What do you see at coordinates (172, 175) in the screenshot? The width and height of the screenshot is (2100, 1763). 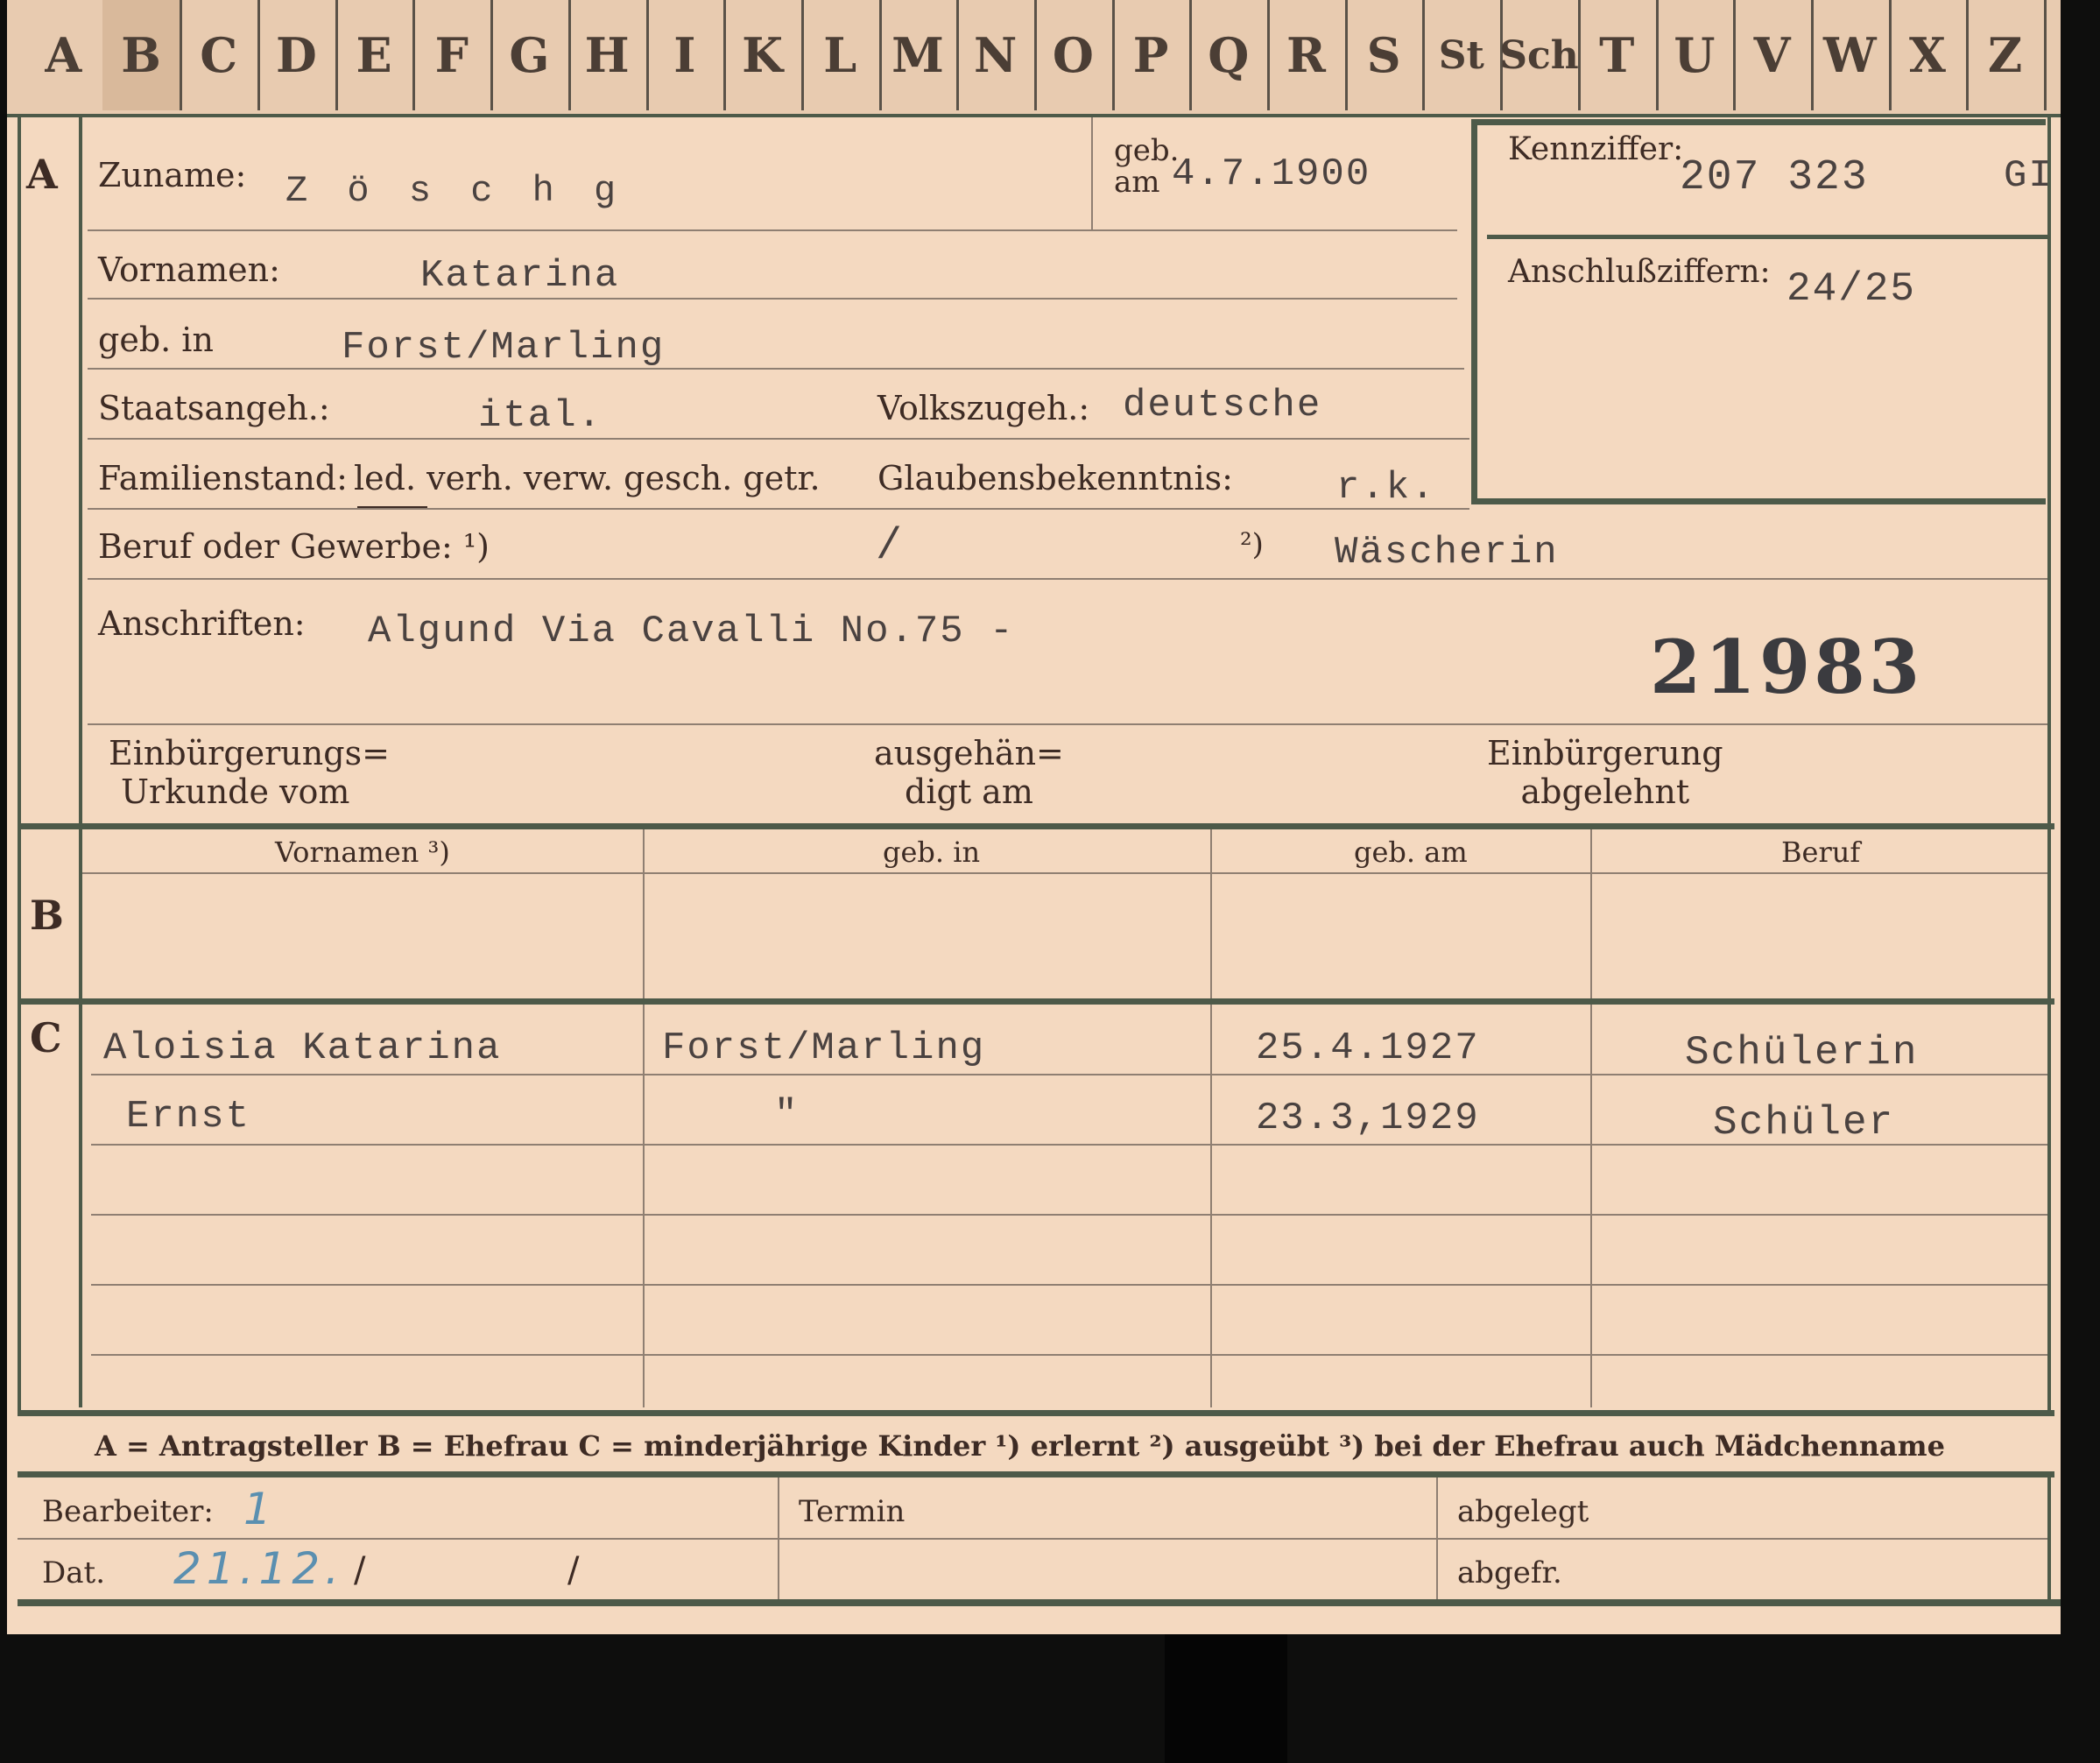 I see `surname-label: Zuname:` at bounding box center [172, 175].